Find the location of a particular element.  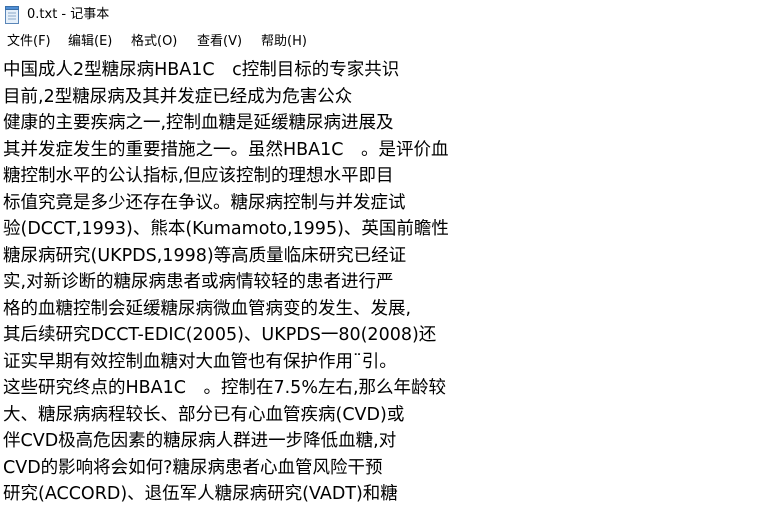

window-title: 0.txt - 记事本 is located at coordinates (68, 14).